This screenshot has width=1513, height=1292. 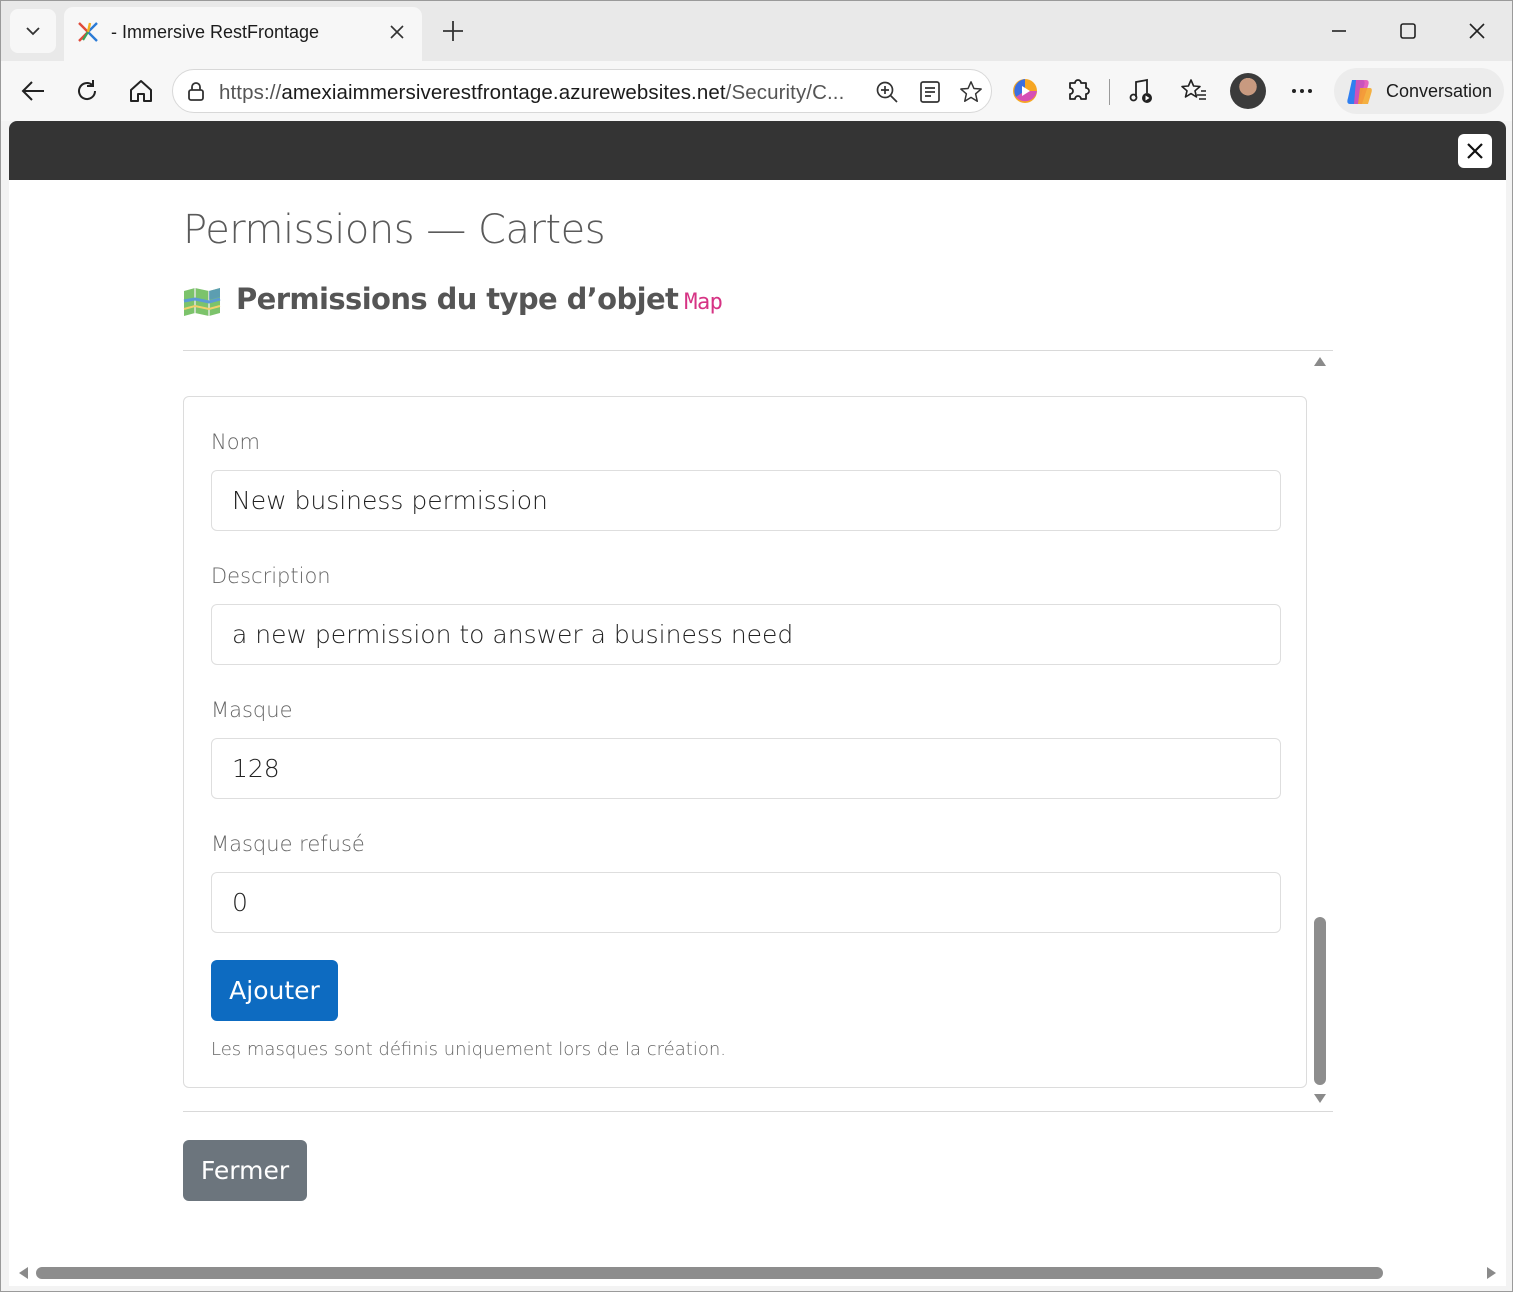 I want to click on minimize-icon, so click(x=1339, y=31).